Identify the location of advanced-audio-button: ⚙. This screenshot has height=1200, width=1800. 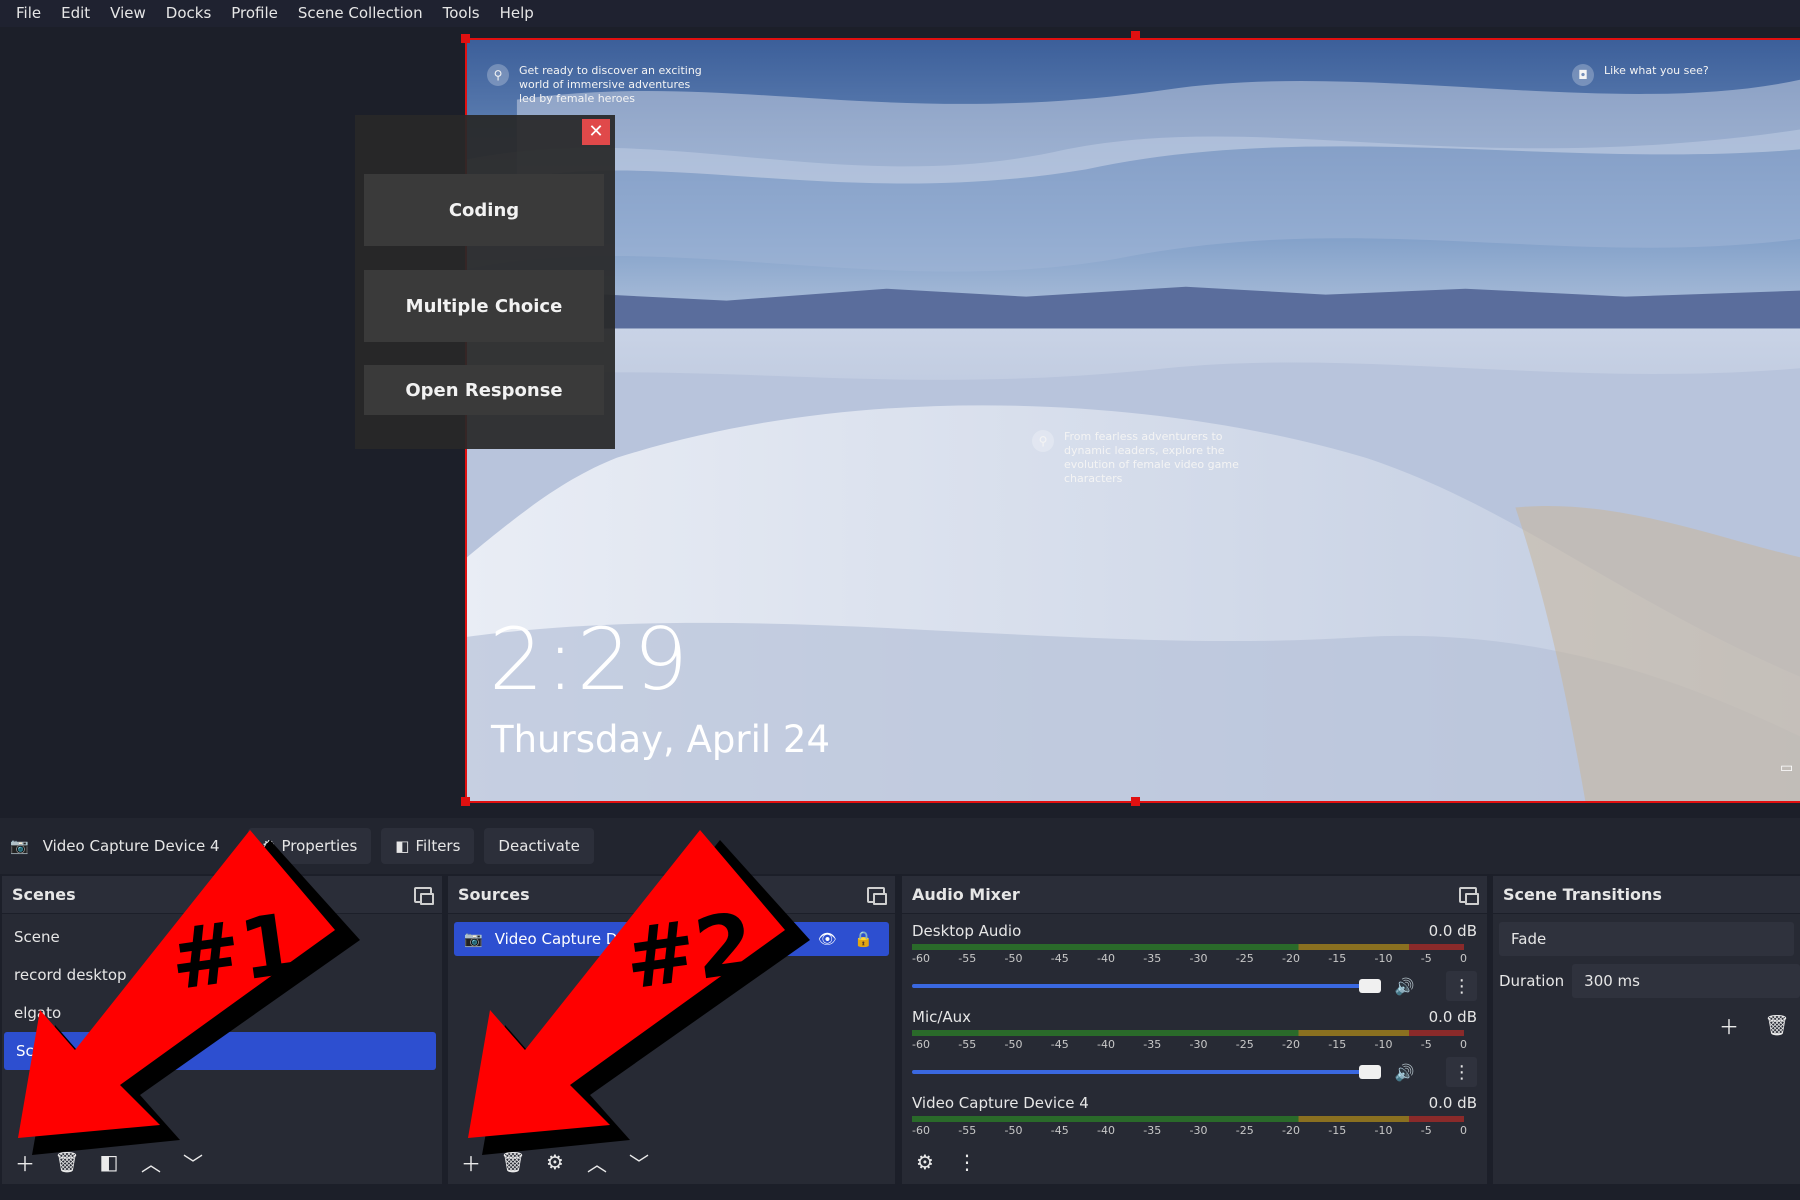
(925, 1162).